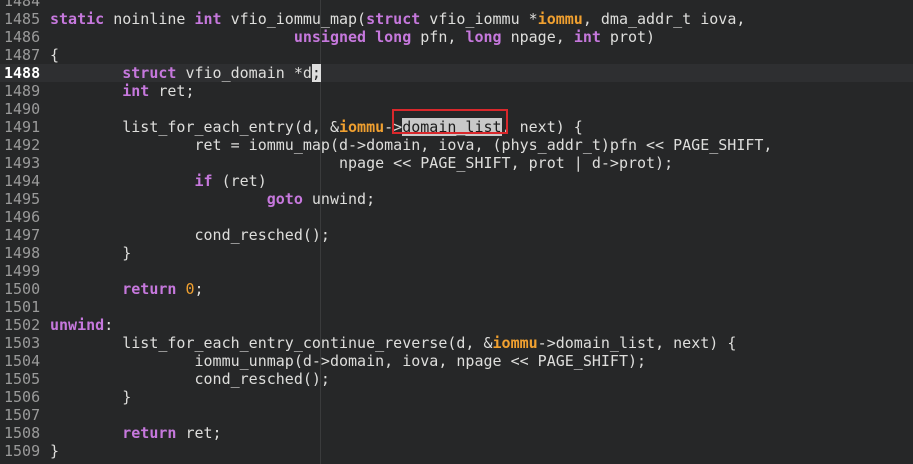 The image size is (913, 464). I want to click on line-number: 1507, so click(22, 415).